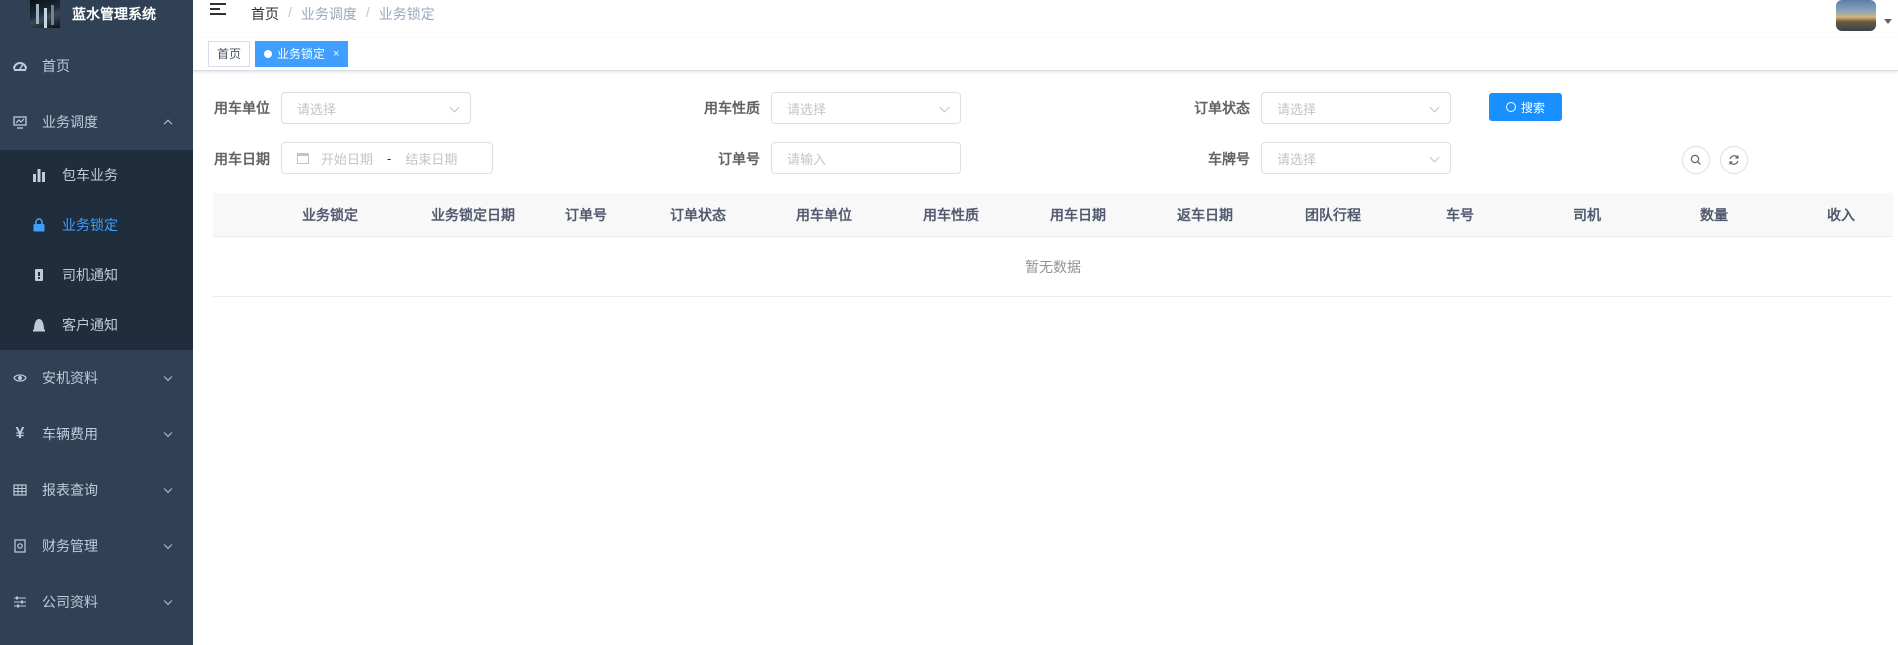 This screenshot has width=1898, height=645. What do you see at coordinates (1356, 158) in the screenshot?
I see `plate-no-select: 请选择` at bounding box center [1356, 158].